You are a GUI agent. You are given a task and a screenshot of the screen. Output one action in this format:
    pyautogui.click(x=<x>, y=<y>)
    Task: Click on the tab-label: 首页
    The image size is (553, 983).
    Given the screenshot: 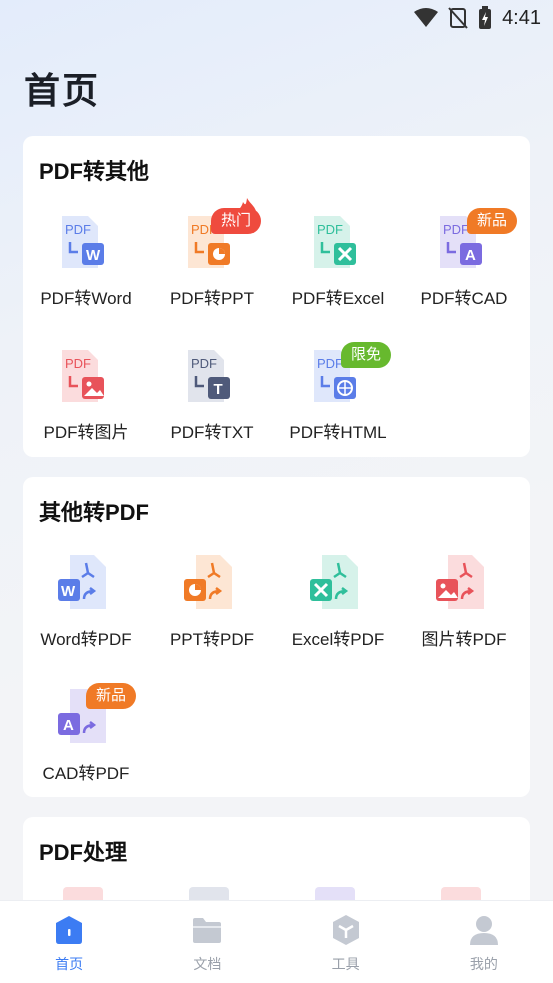 What is the action you would take?
    pyautogui.click(x=69, y=964)
    